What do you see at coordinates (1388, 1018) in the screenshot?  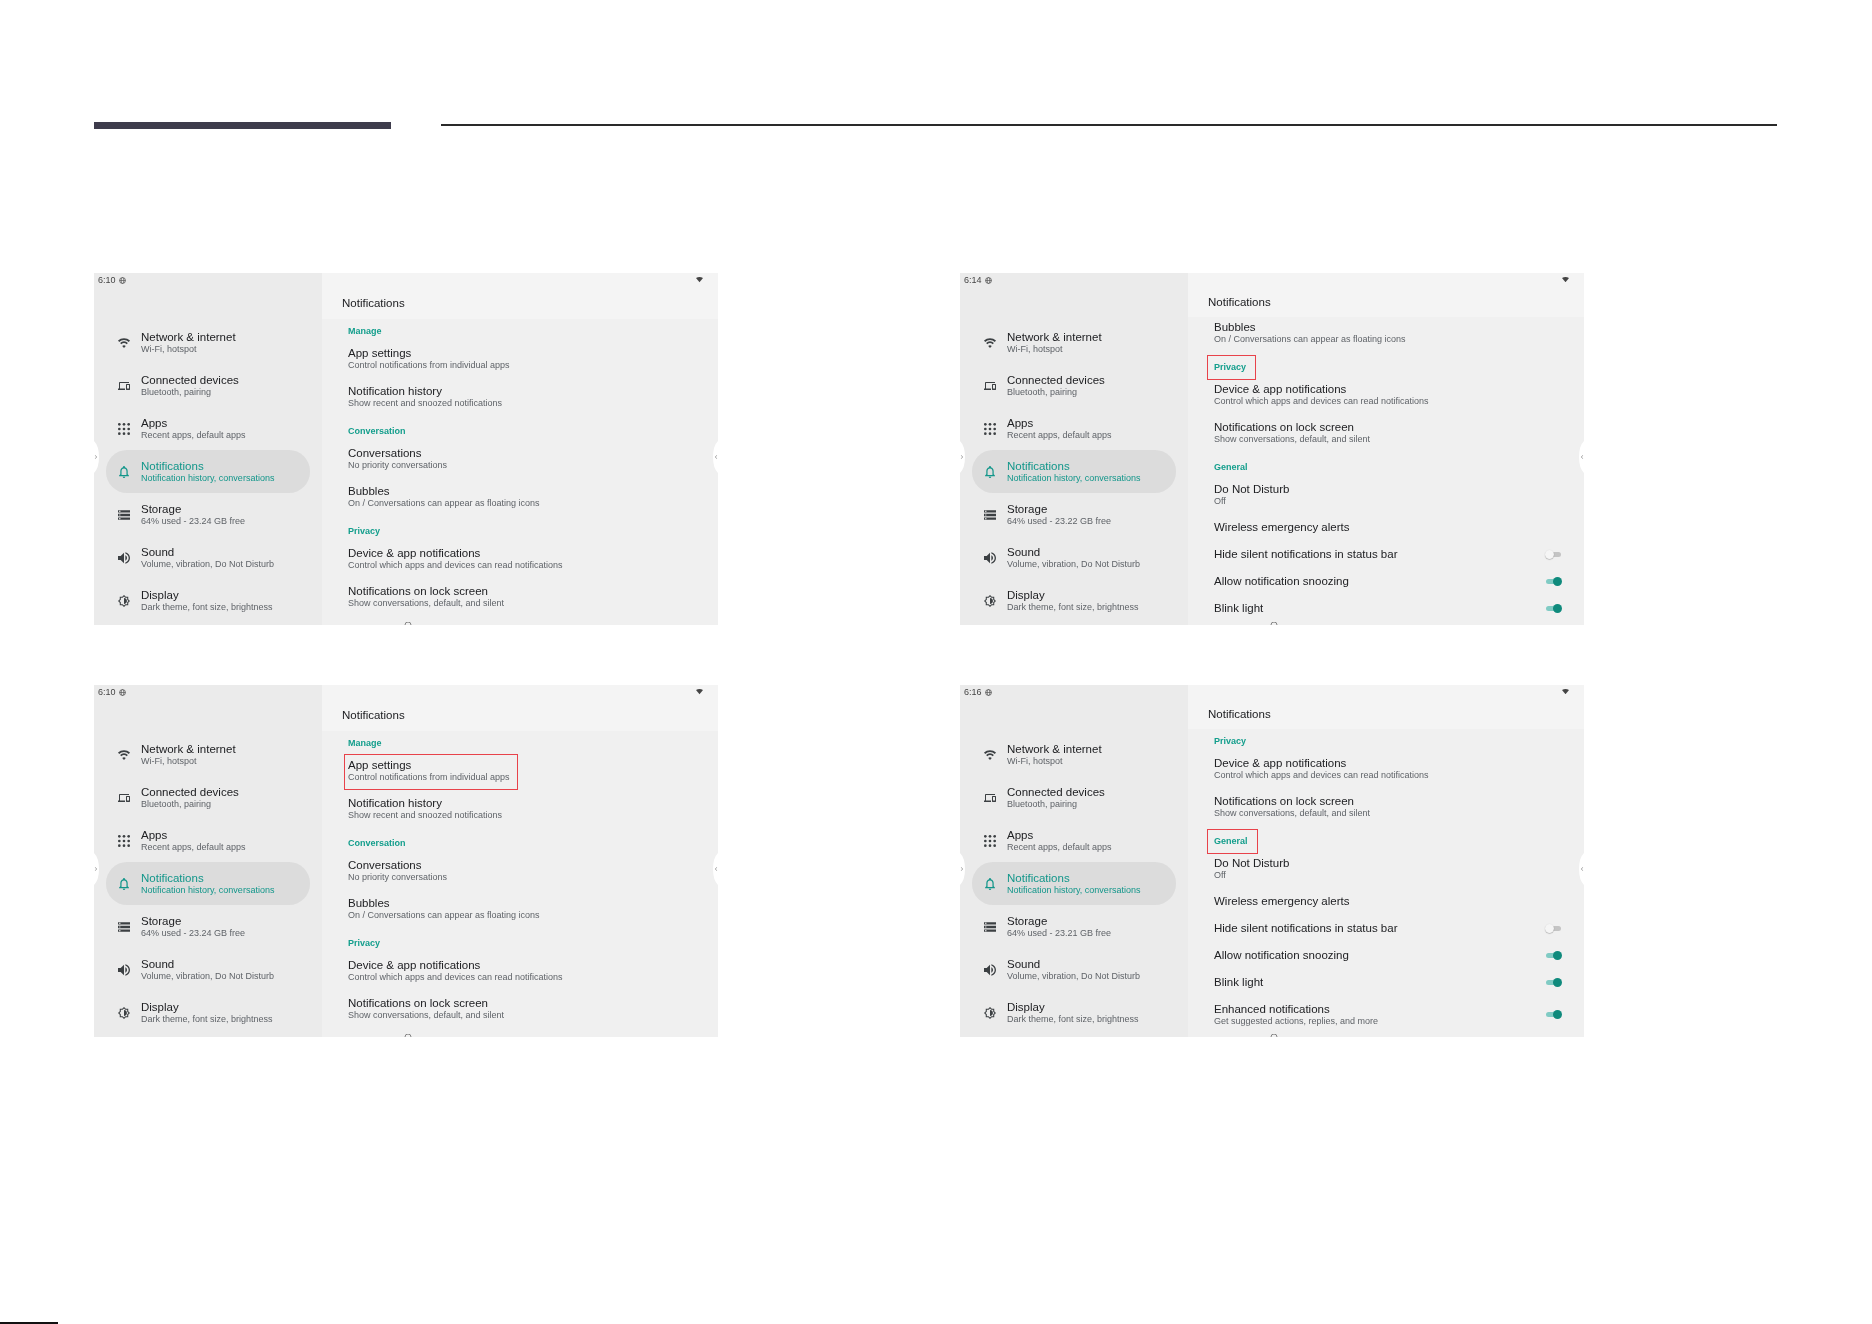 I see `settings-item: Enhanced notifications Get suggested actions, replies, and more` at bounding box center [1388, 1018].